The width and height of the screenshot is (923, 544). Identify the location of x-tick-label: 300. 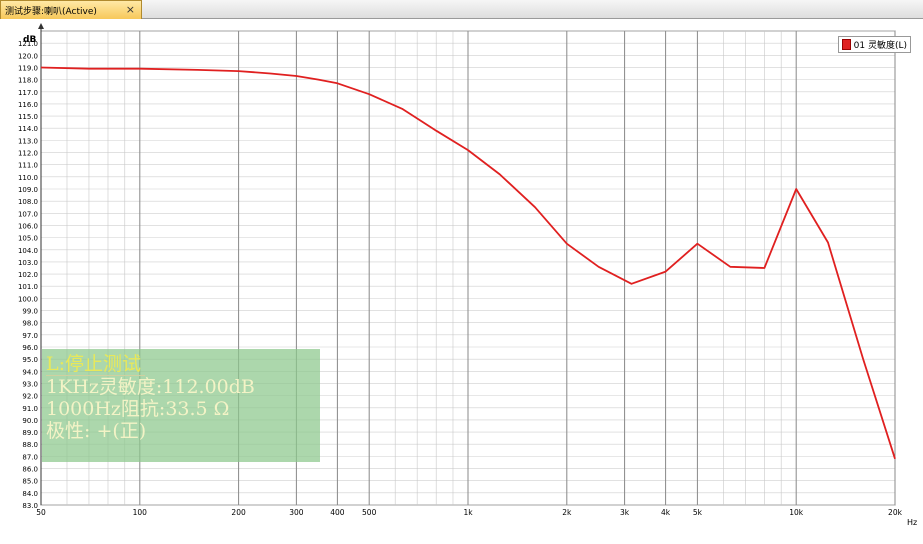
(296, 512).